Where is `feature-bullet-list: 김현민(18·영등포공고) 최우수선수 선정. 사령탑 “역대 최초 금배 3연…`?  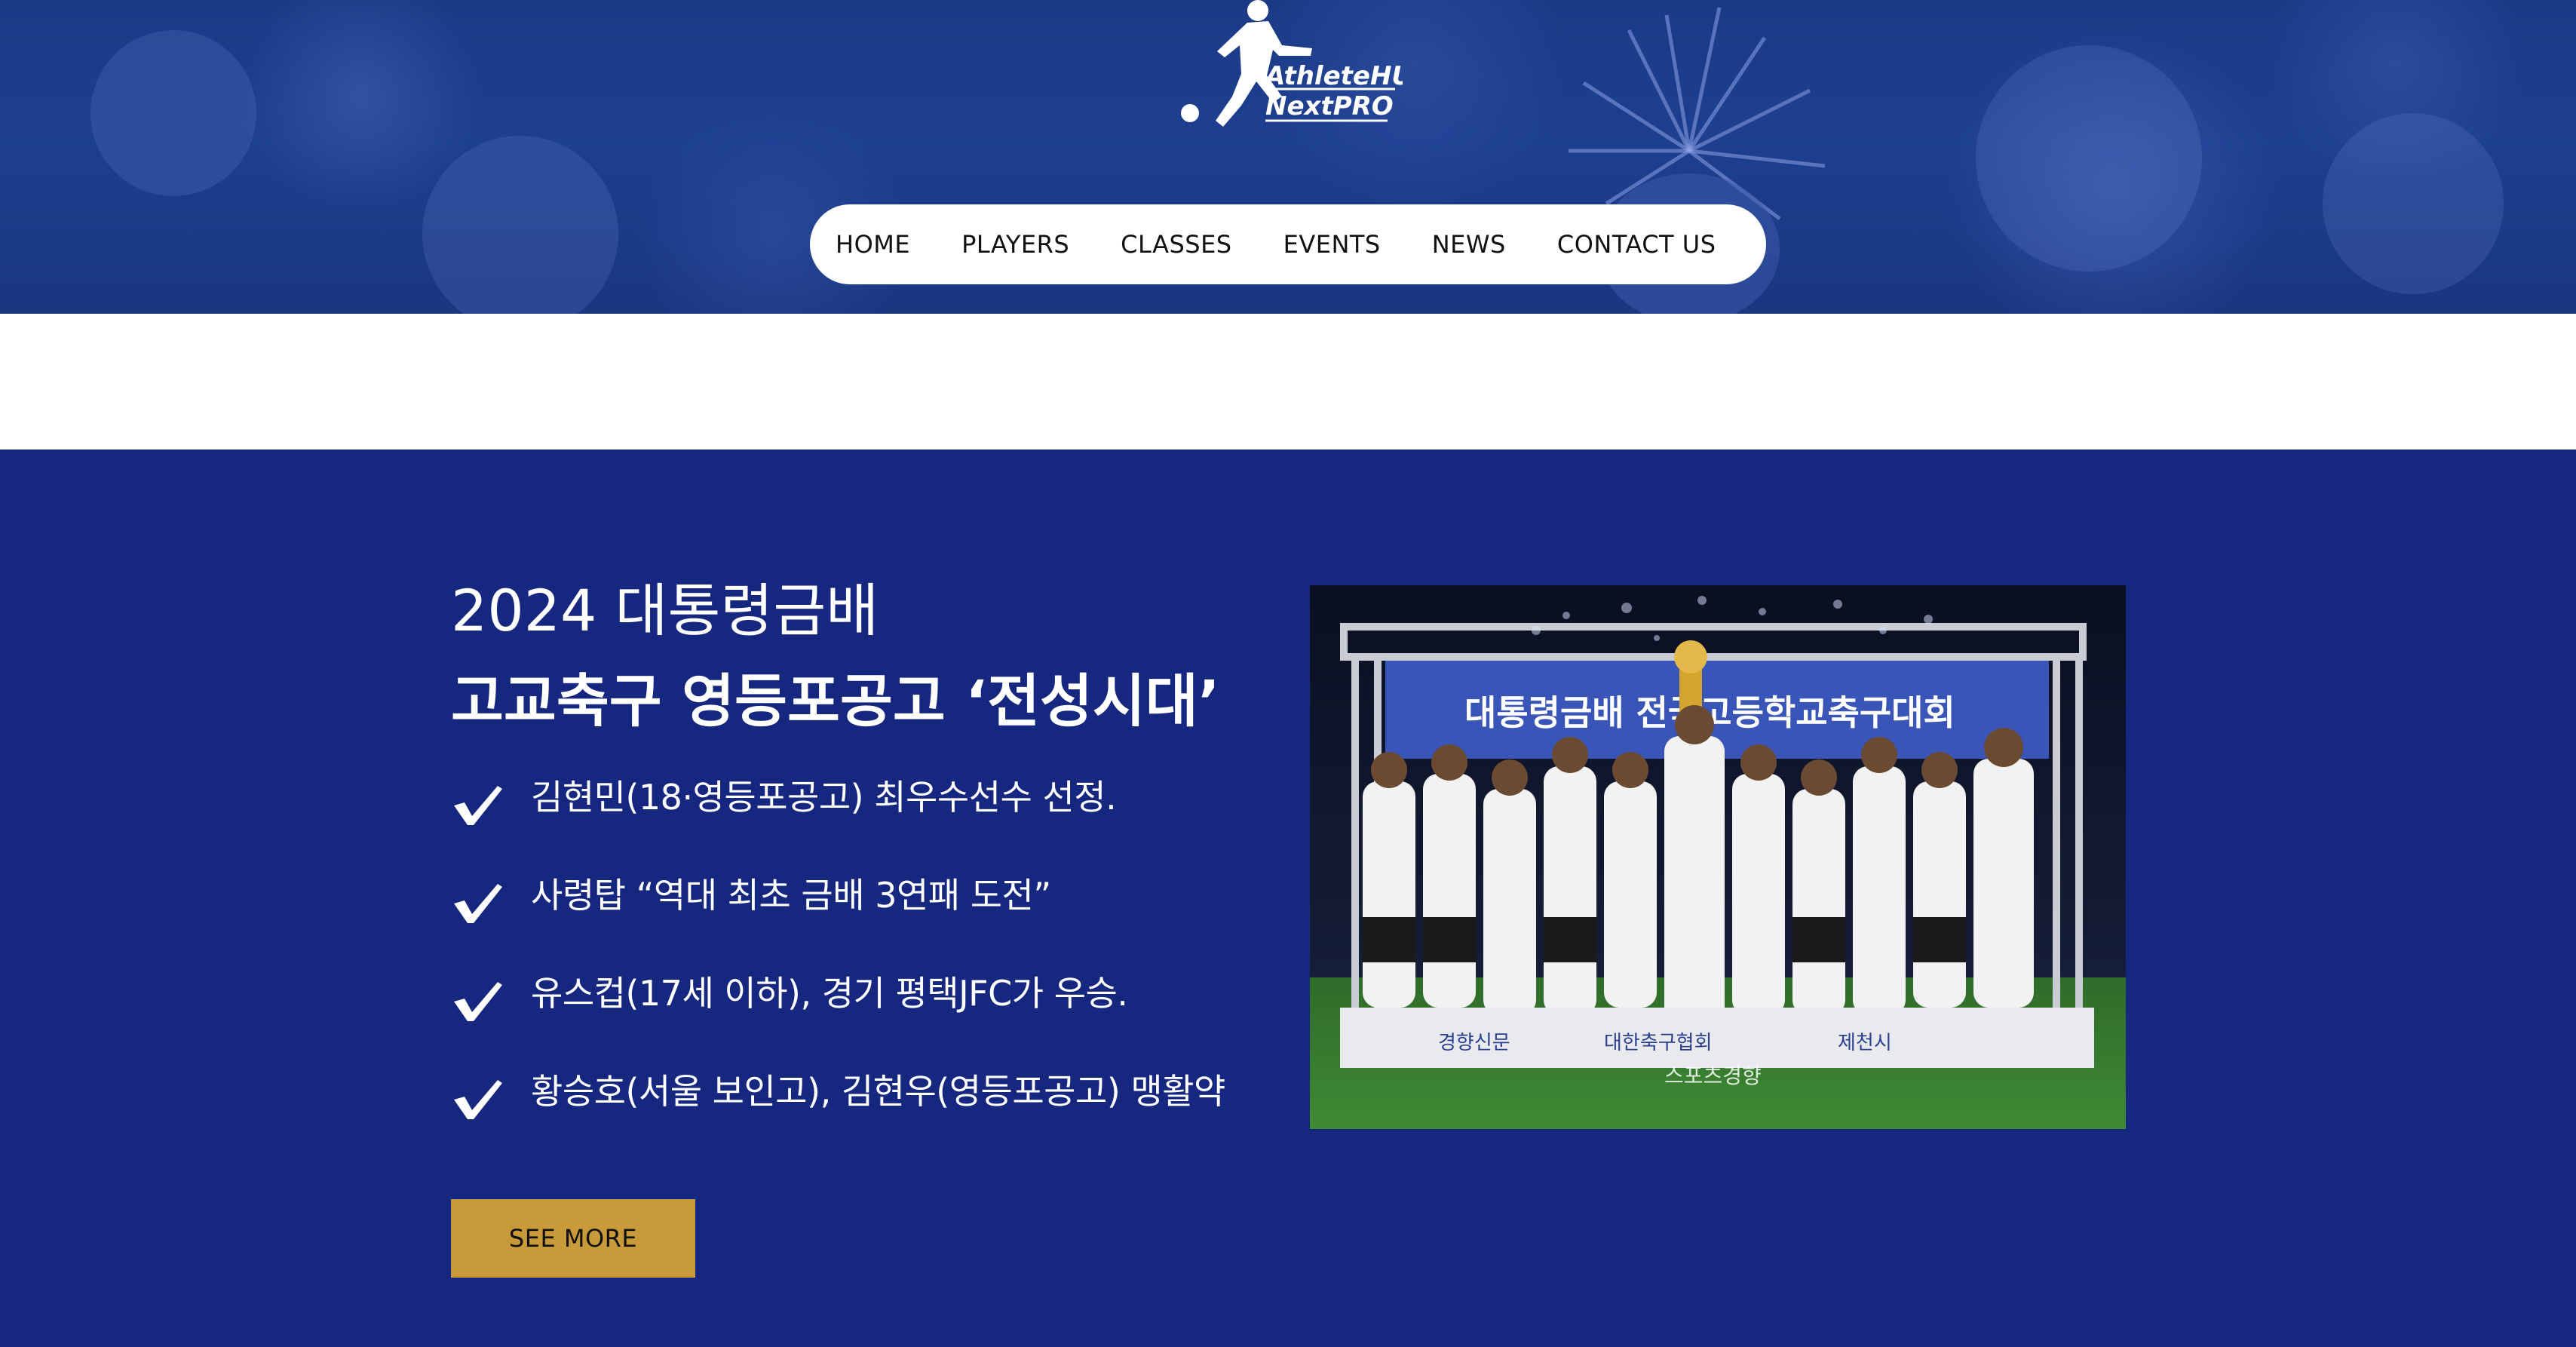
feature-bullet-list: 김현민(18·영등포공고) 최우수선수 선정. 사령탑 “역대 최초 금배 3연… is located at coordinates (873, 973).